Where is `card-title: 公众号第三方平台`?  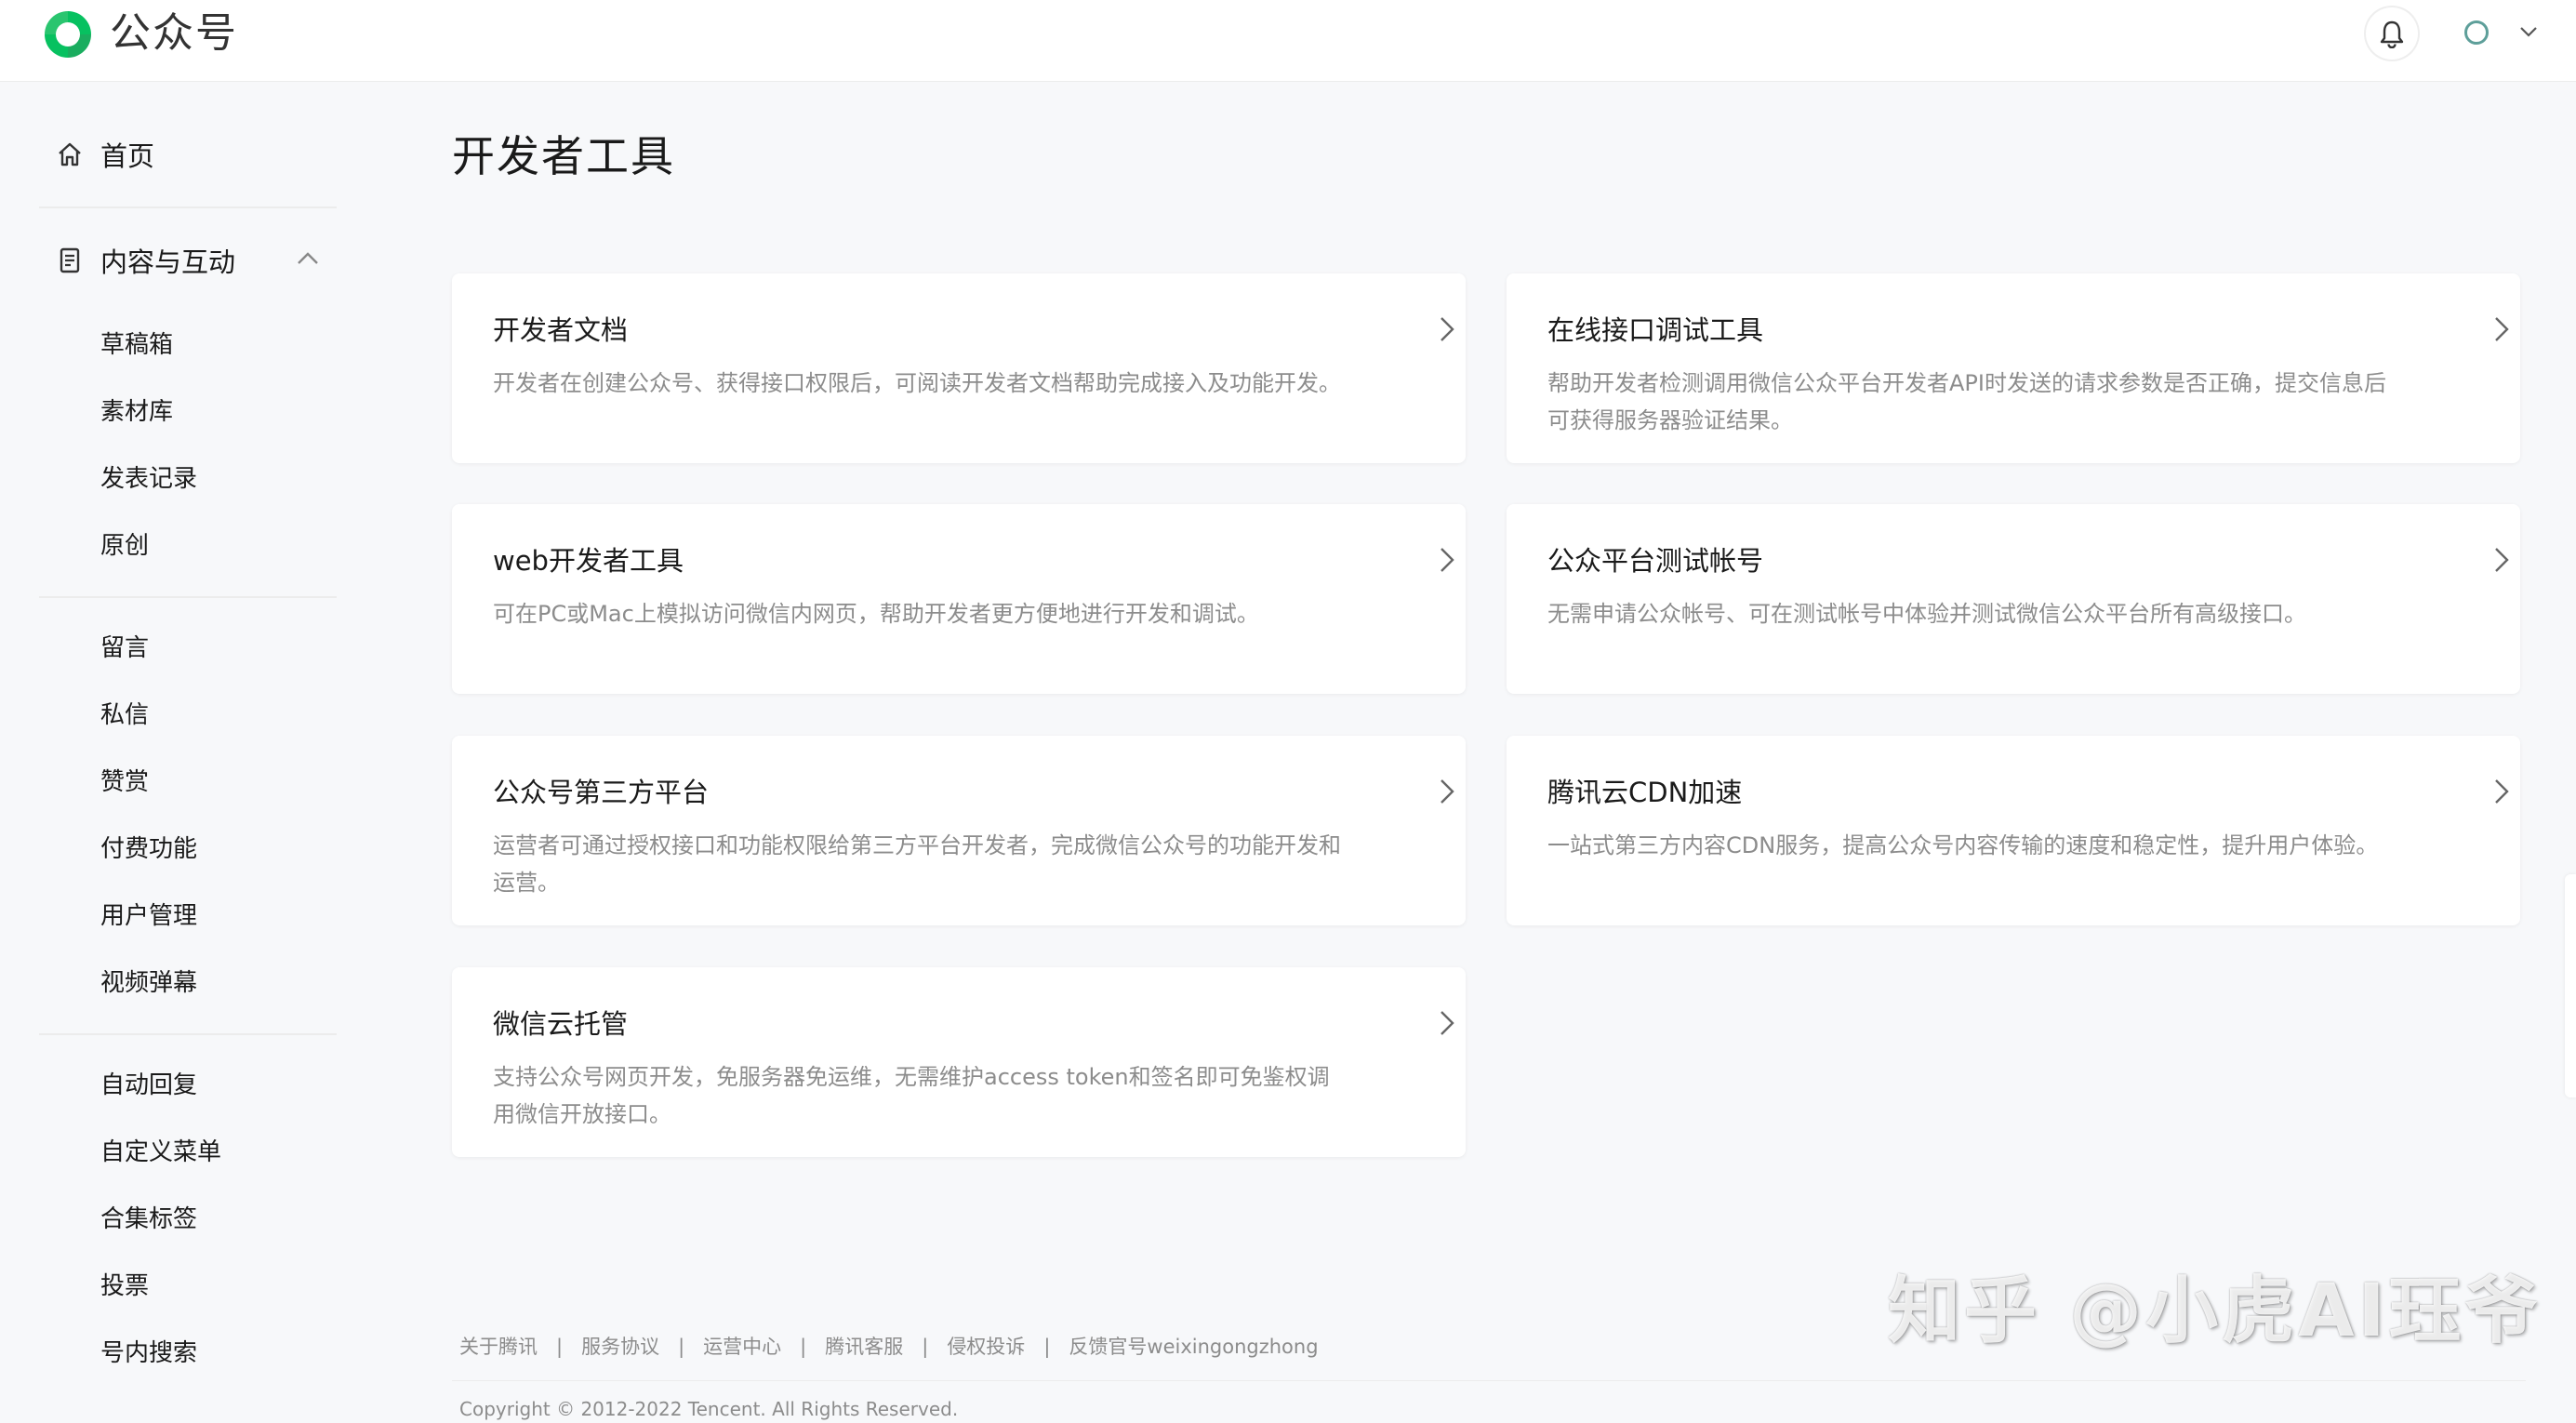
card-title: 公众号第三方平台 is located at coordinates (601, 793).